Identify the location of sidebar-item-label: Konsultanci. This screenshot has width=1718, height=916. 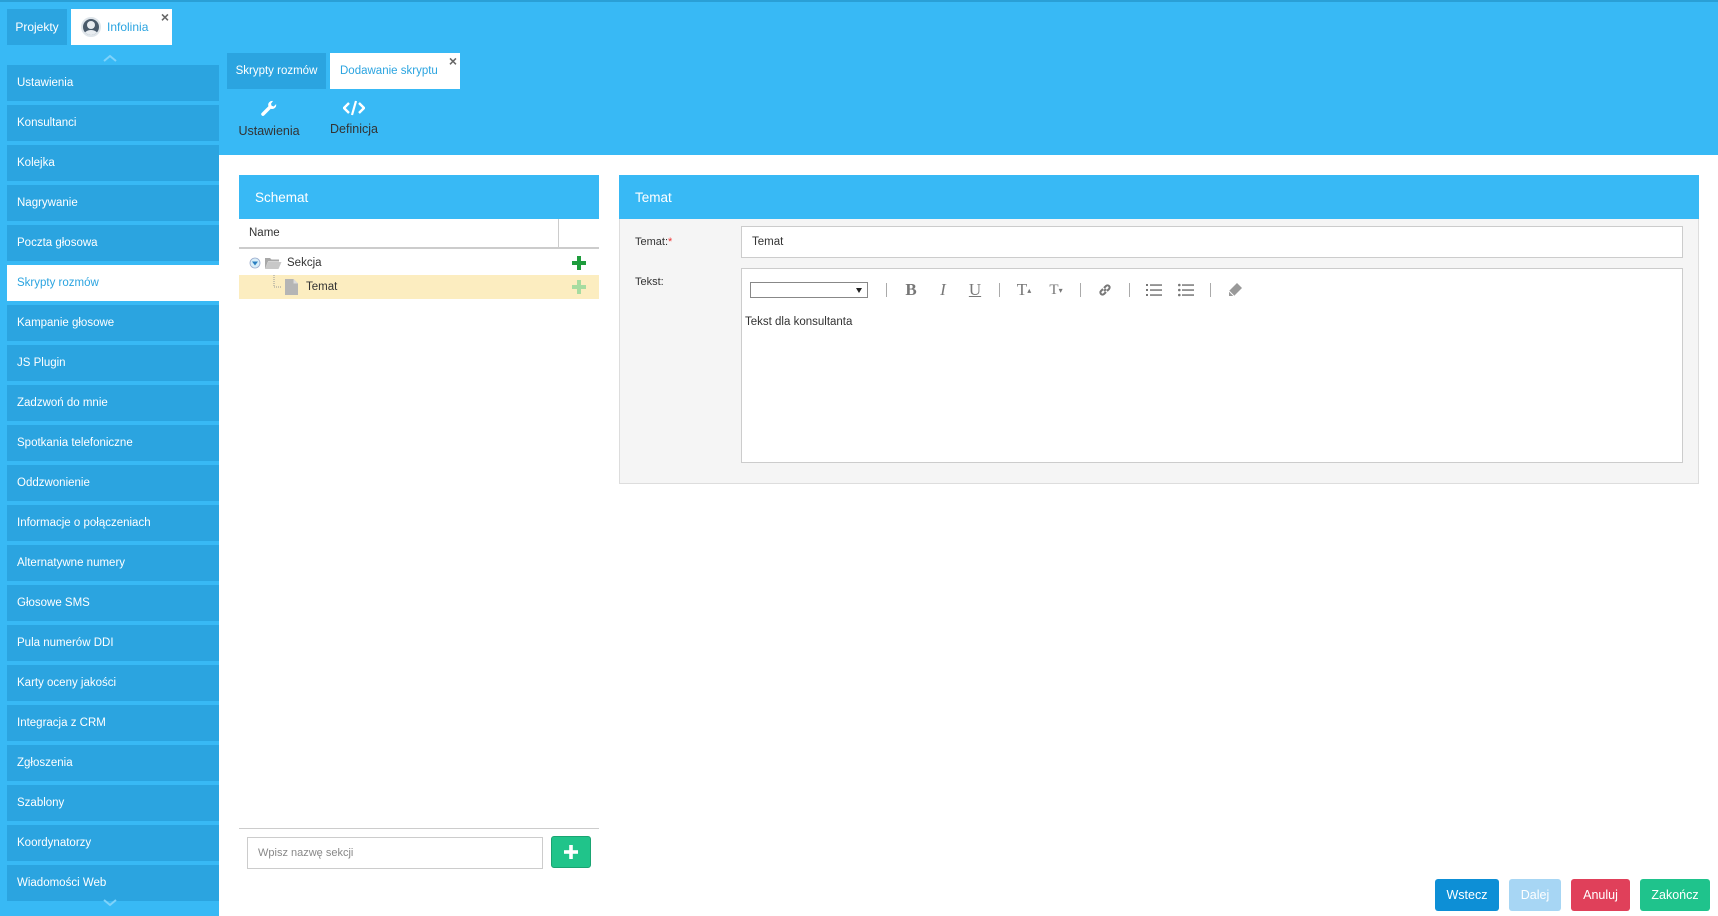
(47, 123).